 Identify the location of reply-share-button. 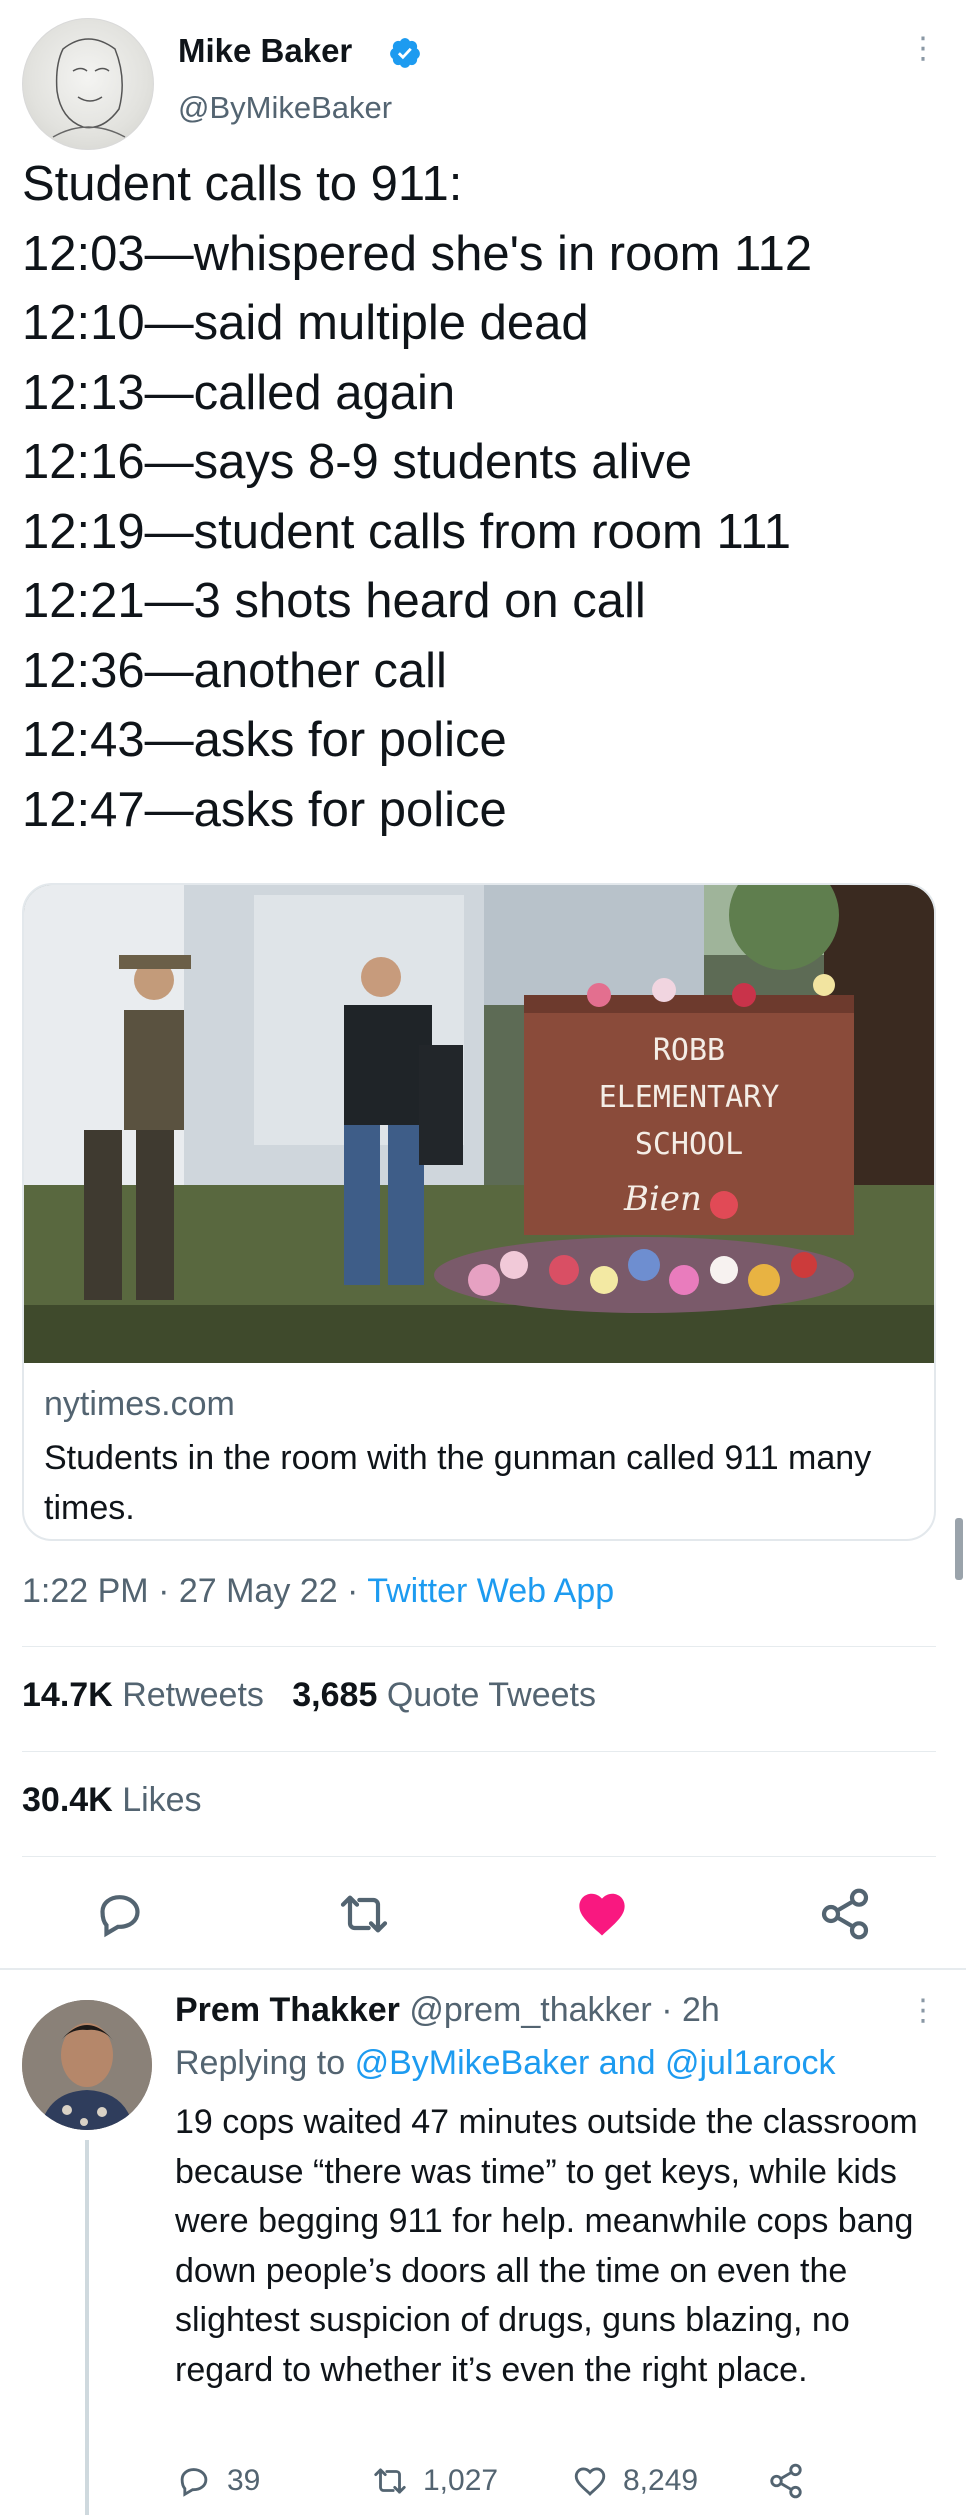
(793, 2481).